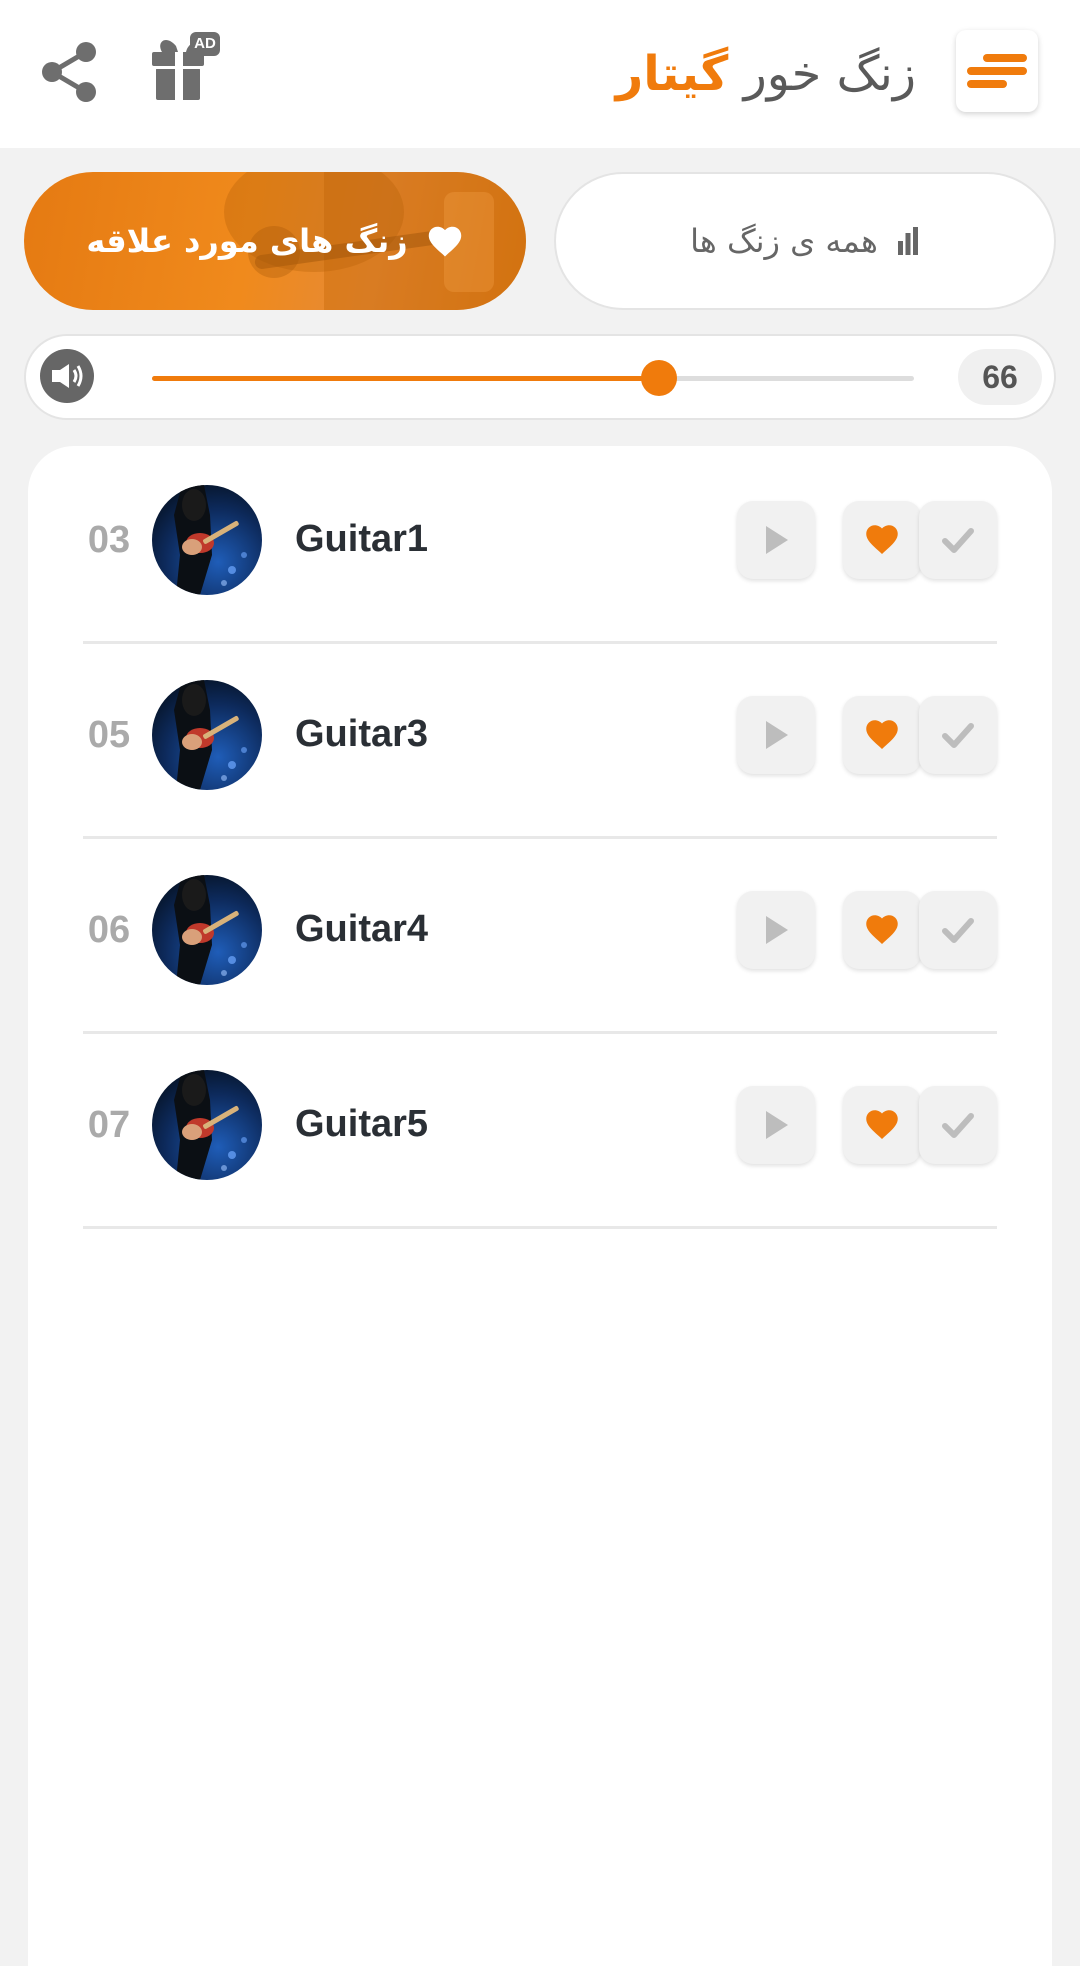  Describe the element at coordinates (188, 68) in the screenshot. I see `gift-ad-button: AD` at that location.